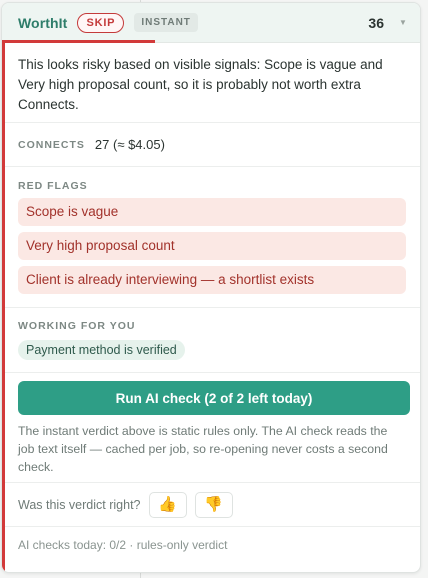  I want to click on red-flags-label: RED FLAGS, so click(53, 186).